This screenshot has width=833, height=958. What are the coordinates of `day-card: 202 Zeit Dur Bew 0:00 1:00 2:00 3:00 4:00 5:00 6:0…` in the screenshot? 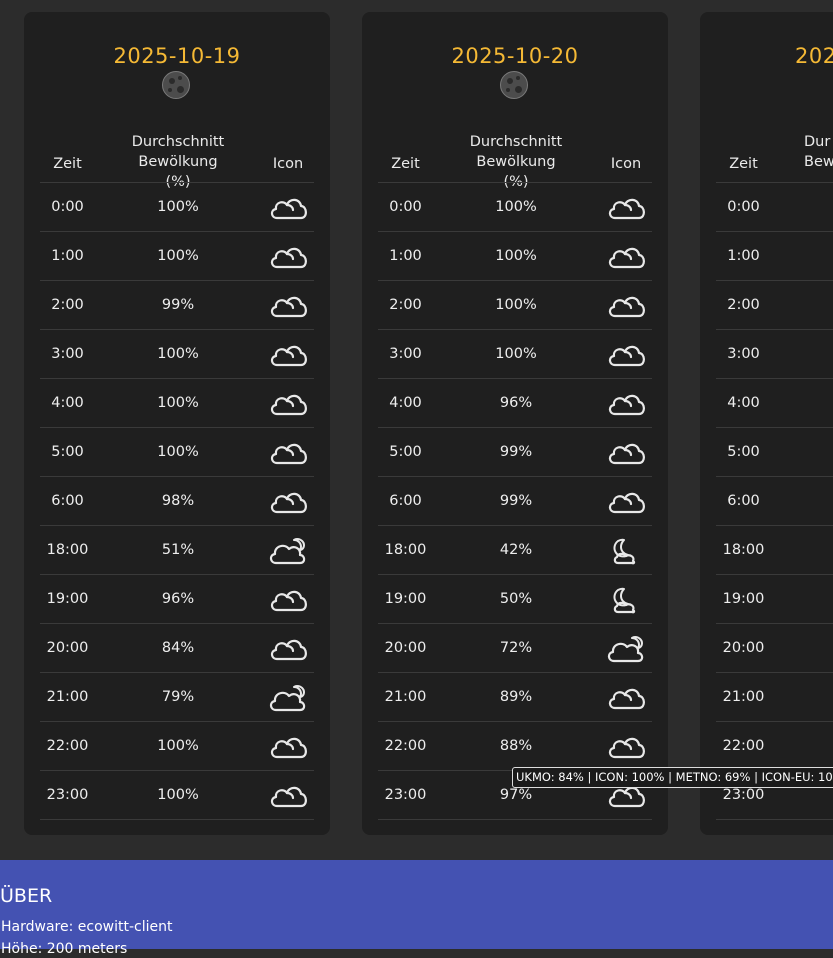 It's located at (766, 423).